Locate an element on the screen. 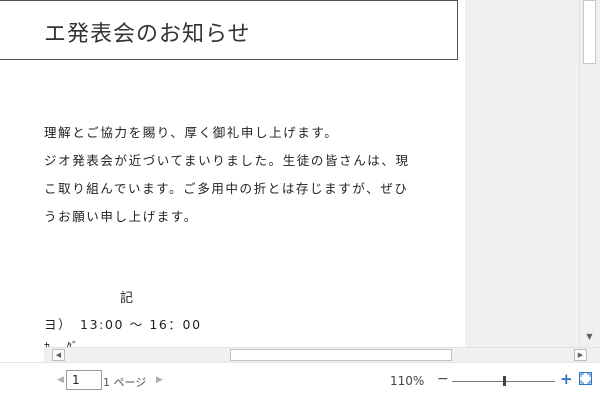 Image resolution: width=600 pixels, height=399 pixels. zoom-in-button: + is located at coordinates (566, 379).